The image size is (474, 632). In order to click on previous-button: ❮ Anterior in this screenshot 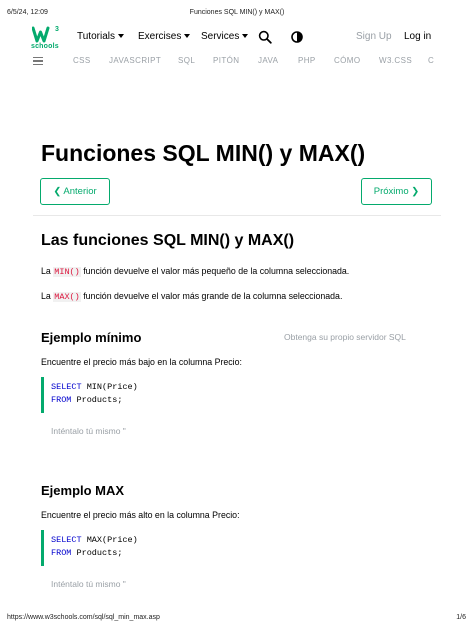, I will do `click(75, 191)`.